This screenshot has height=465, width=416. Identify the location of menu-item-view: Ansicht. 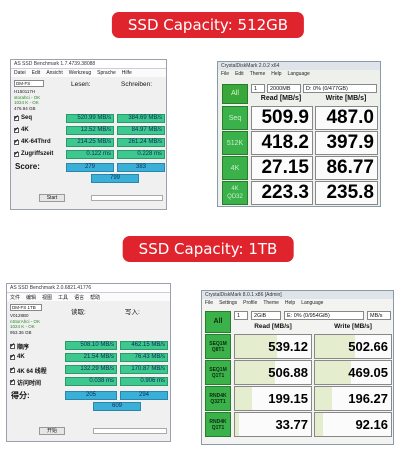
(54, 73).